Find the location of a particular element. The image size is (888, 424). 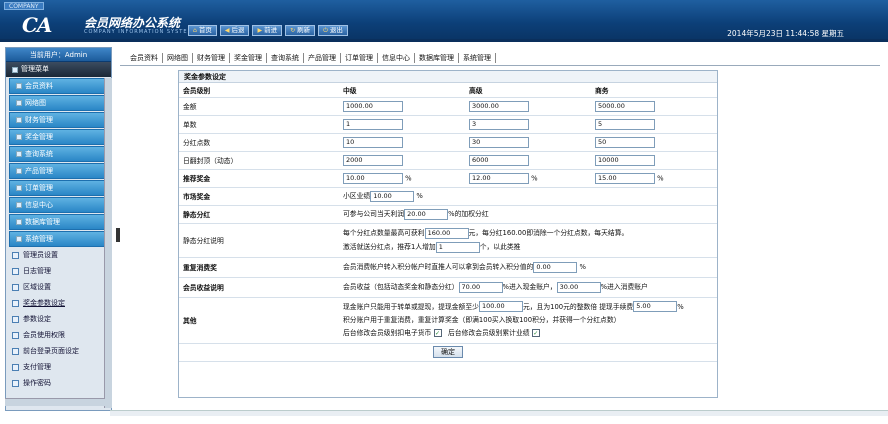

cash-ratio-input: 70.00 is located at coordinates (480, 287).